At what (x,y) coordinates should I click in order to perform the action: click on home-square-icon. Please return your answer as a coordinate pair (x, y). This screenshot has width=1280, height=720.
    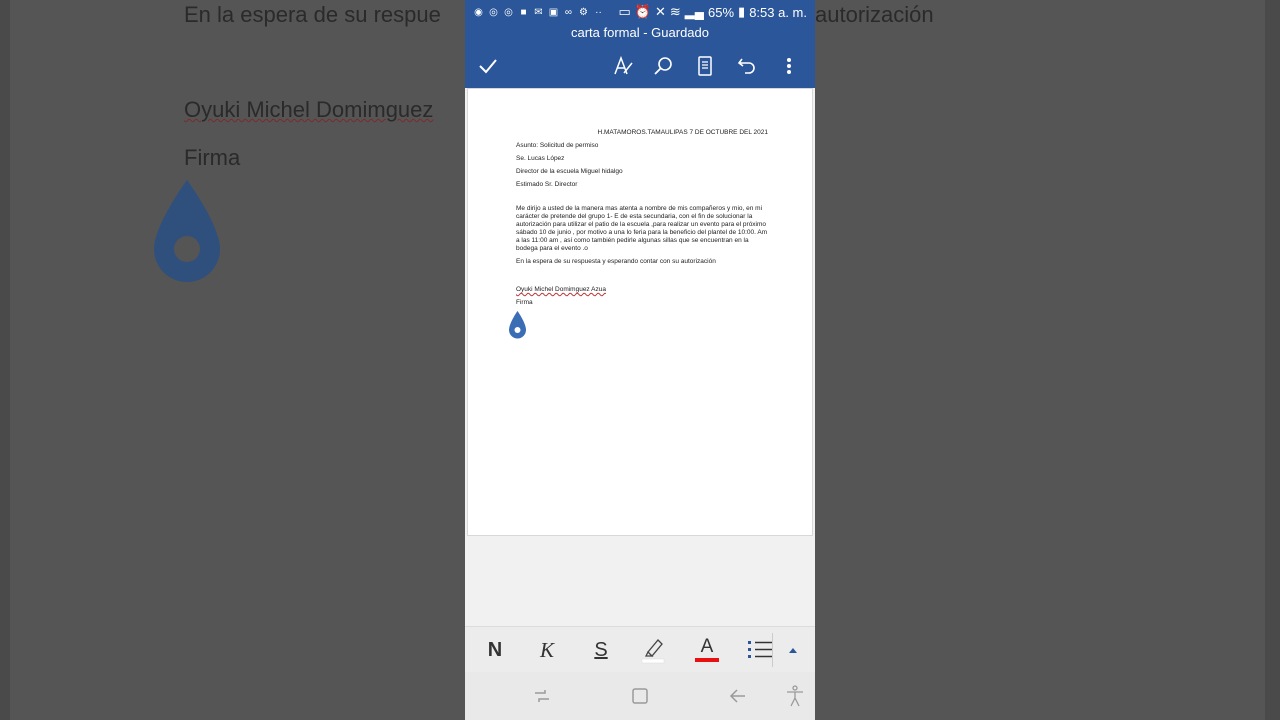
    Looking at the image, I should click on (640, 696).